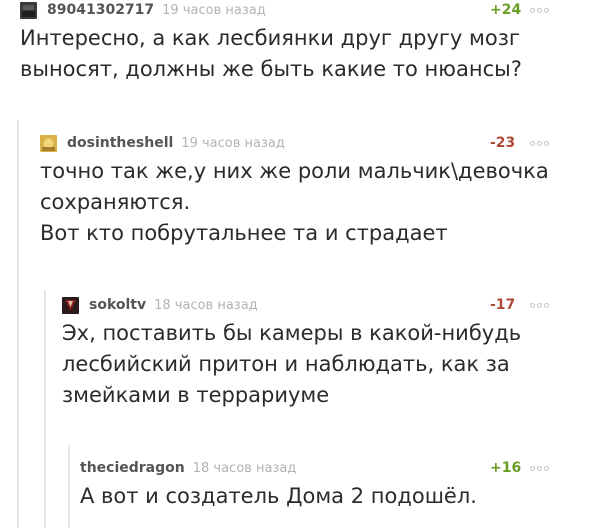 The width and height of the screenshot is (600, 528). I want to click on username: theciedragon, so click(132, 468).